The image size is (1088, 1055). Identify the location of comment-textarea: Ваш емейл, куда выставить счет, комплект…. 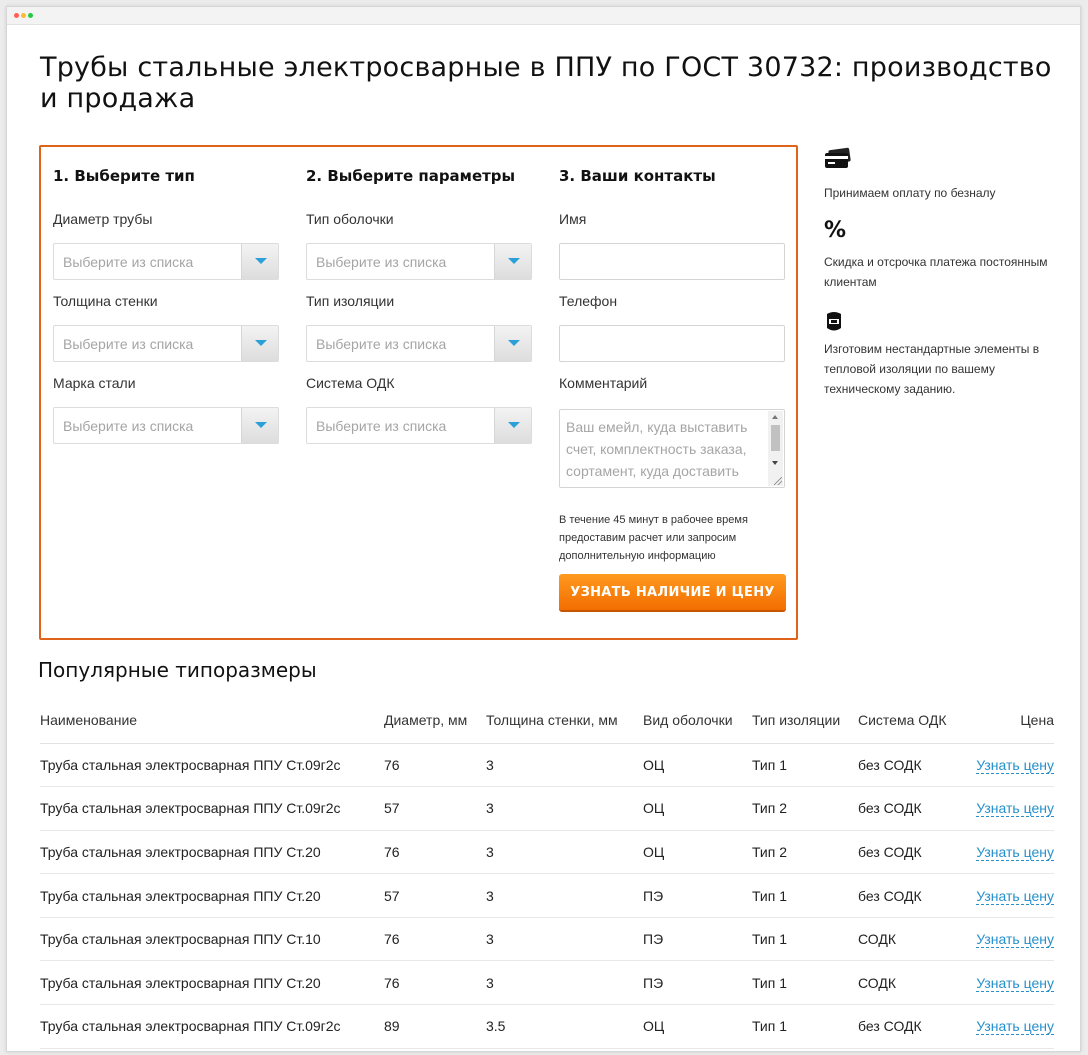
(672, 448).